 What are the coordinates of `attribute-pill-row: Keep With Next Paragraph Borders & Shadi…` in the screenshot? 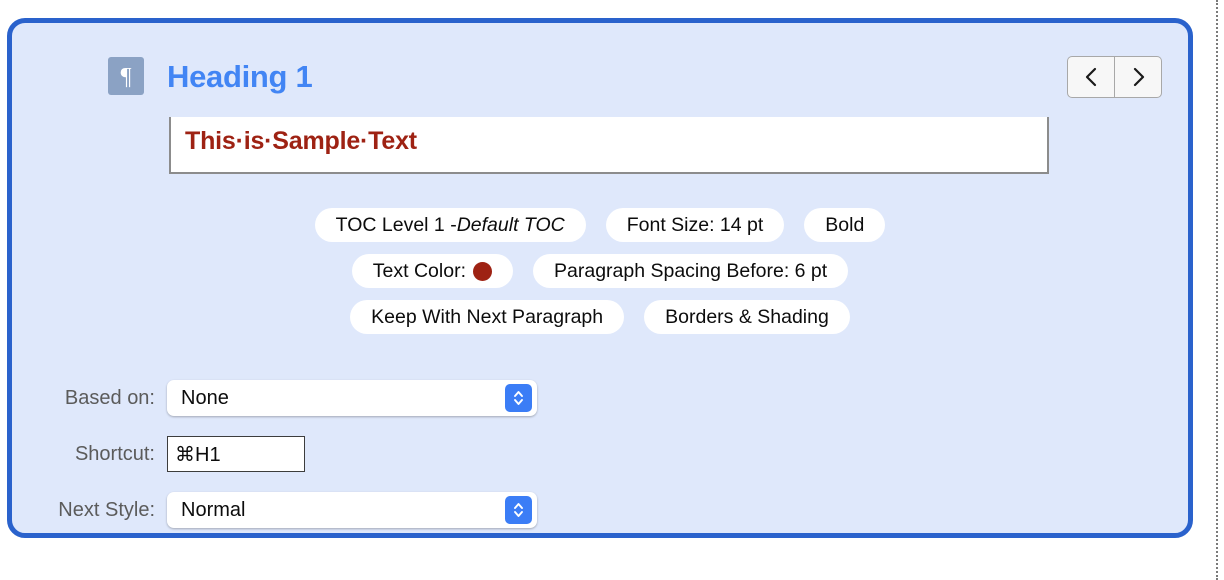 It's located at (600, 317).